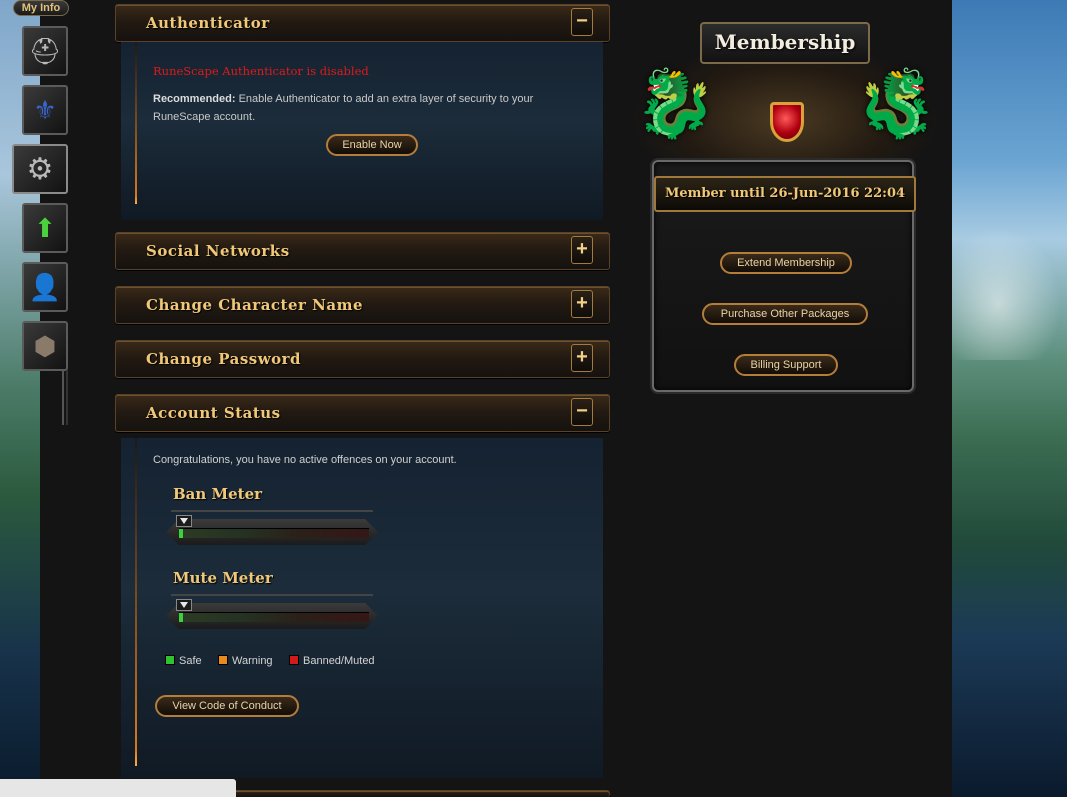 Image resolution: width=1067 pixels, height=797 pixels. I want to click on upgrade-arrow-icon: ⬆, so click(45, 227).